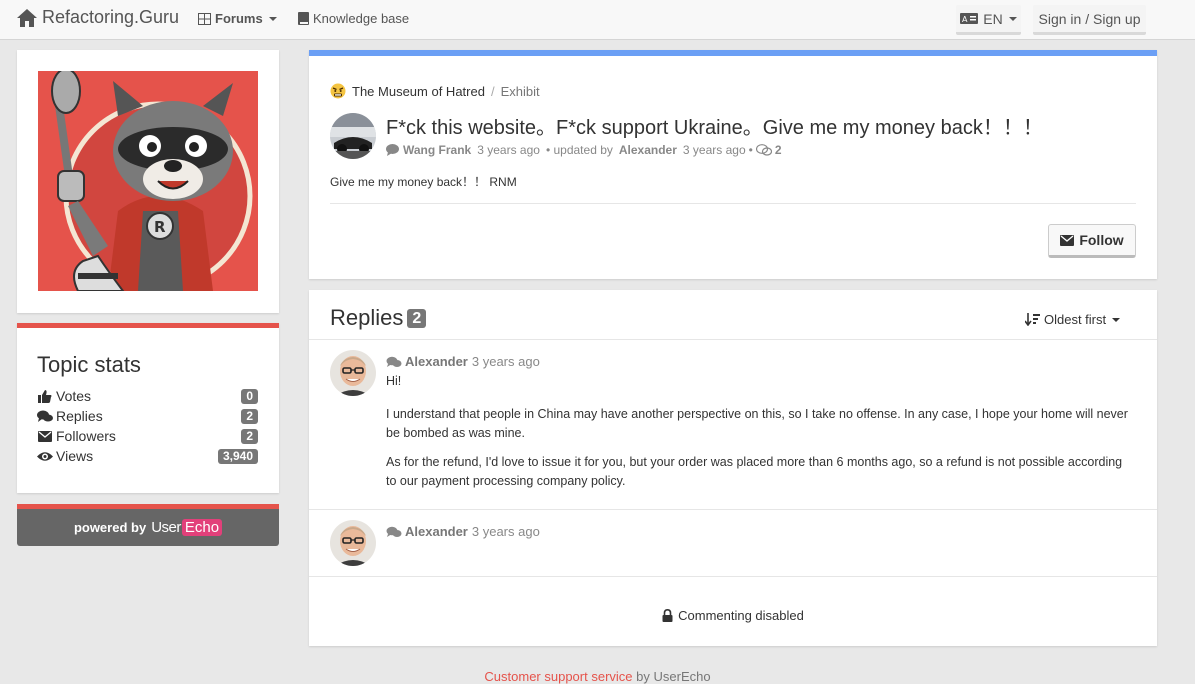  Describe the element at coordinates (303, 18) in the screenshot. I see `book-icon` at that location.